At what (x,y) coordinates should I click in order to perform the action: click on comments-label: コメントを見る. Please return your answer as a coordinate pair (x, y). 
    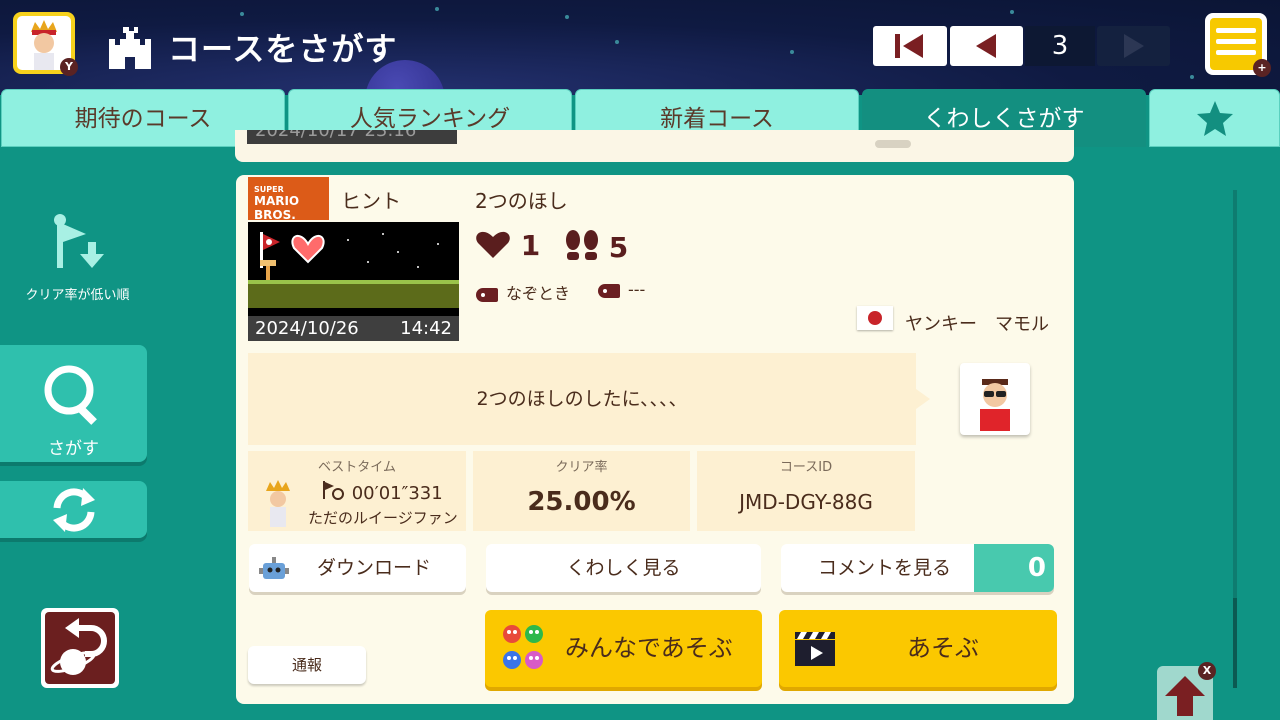
    Looking at the image, I should click on (885, 568).